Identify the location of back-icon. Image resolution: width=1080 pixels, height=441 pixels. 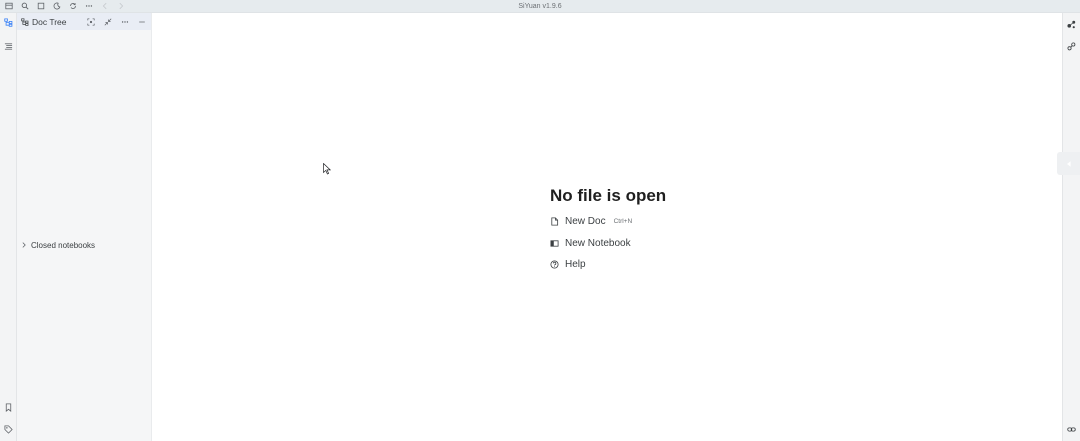
(104, 6).